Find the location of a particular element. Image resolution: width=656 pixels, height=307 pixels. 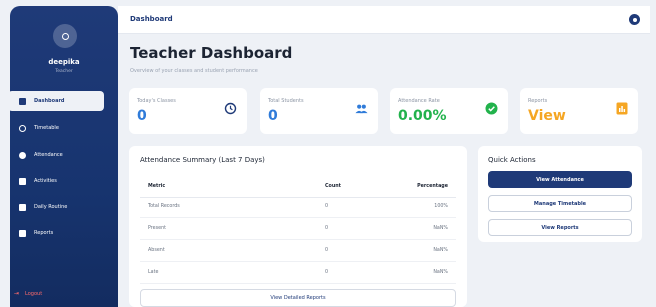

table-cell: Late is located at coordinates (153, 272).